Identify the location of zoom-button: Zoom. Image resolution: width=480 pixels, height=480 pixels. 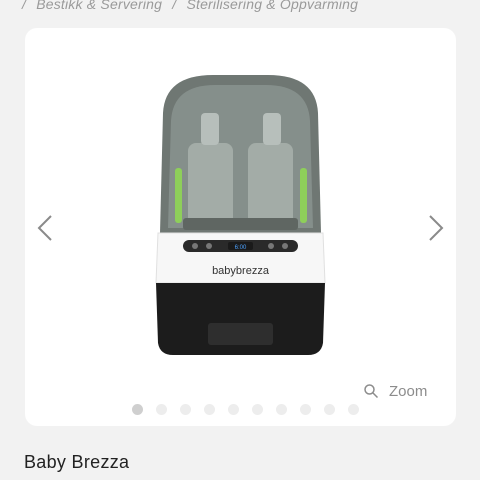
(395, 391).